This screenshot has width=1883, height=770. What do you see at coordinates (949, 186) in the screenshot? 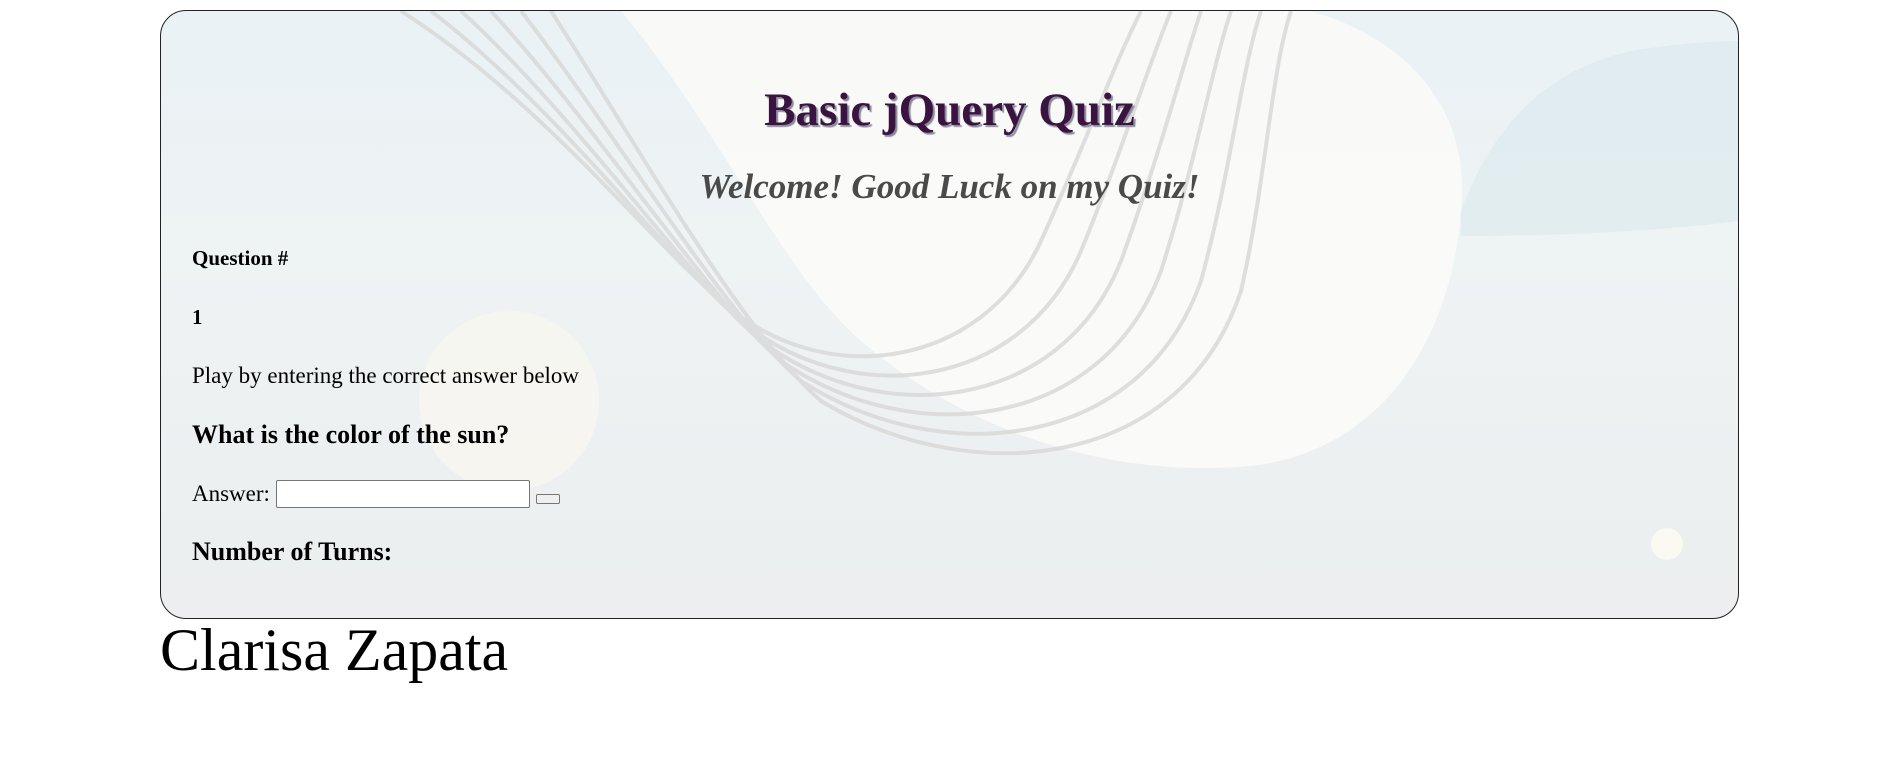
I see `welcome-message: Welcome! Good Luck on my Quiz!` at bounding box center [949, 186].